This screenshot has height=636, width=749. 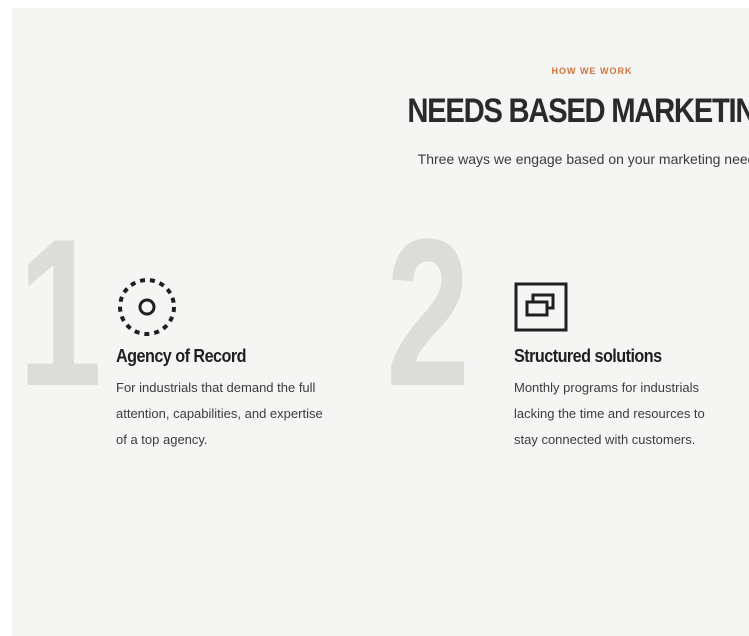 I want to click on card-description-line: Monthly programs for industrials, so click(x=606, y=387).